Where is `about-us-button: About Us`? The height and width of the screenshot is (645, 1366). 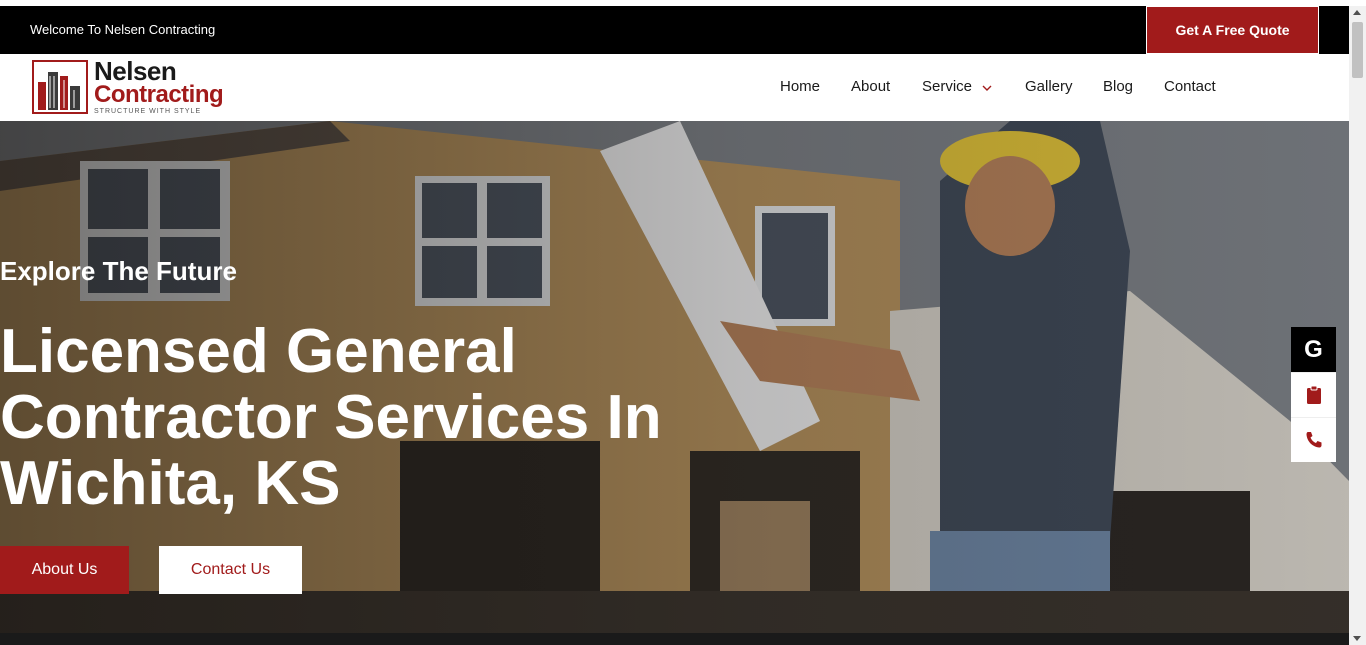
about-us-button: About Us is located at coordinates (64, 570).